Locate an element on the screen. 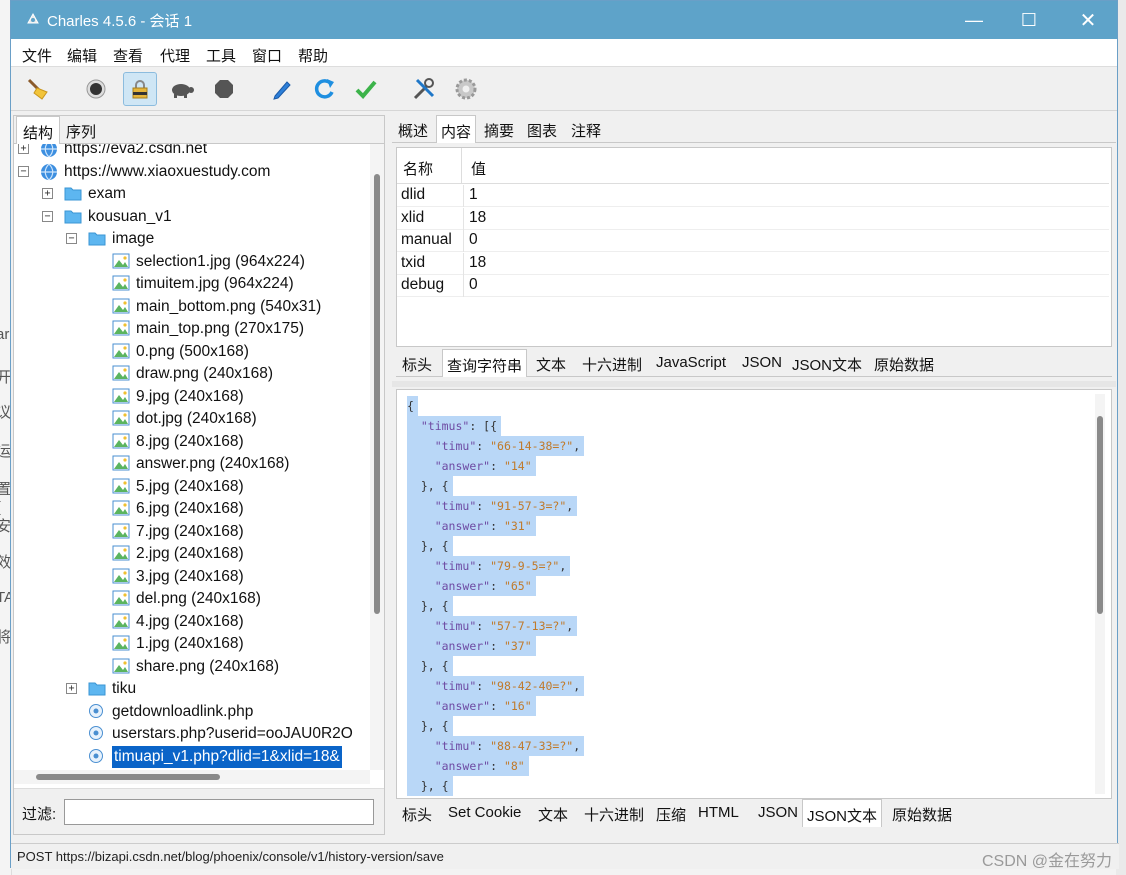  tools-icon is located at coordinates (424, 89).